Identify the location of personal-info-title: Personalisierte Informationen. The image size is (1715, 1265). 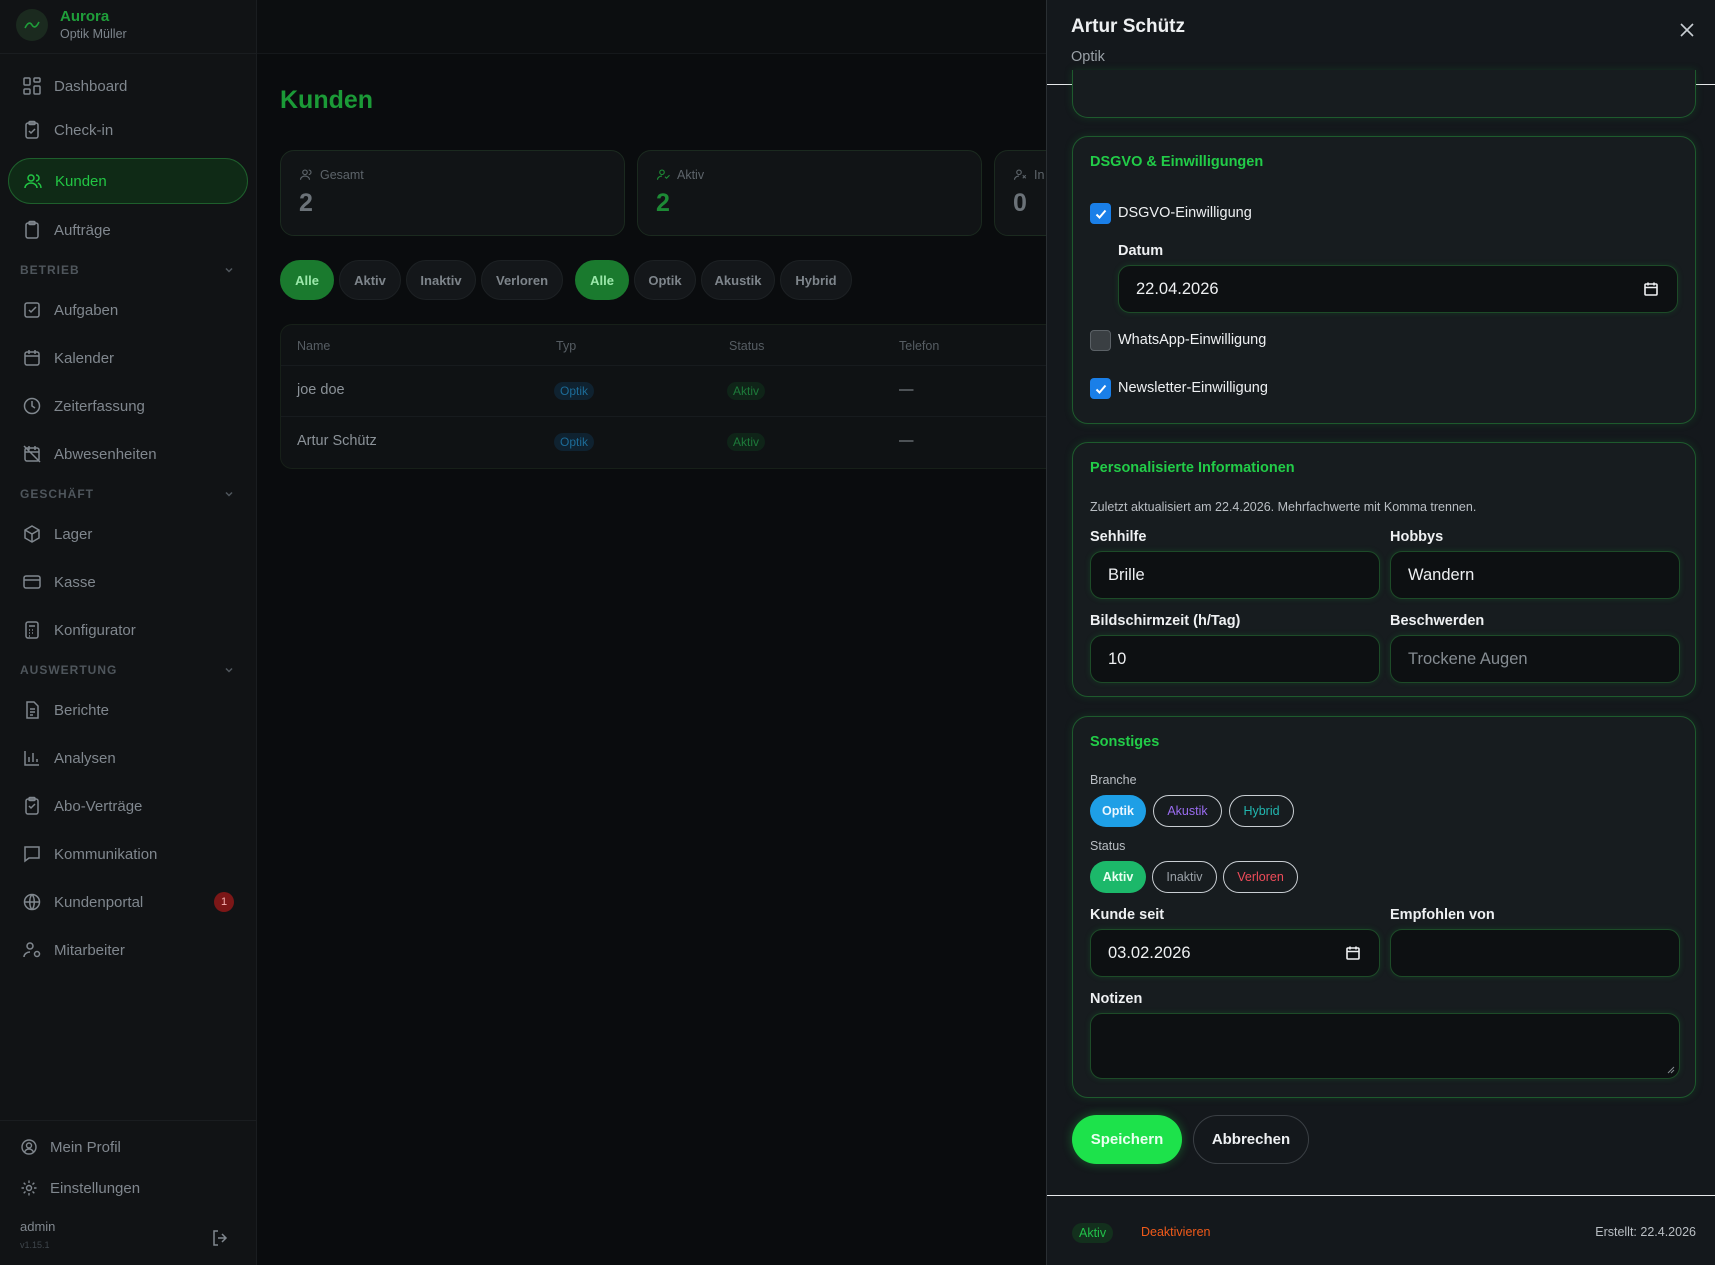
(1192, 468).